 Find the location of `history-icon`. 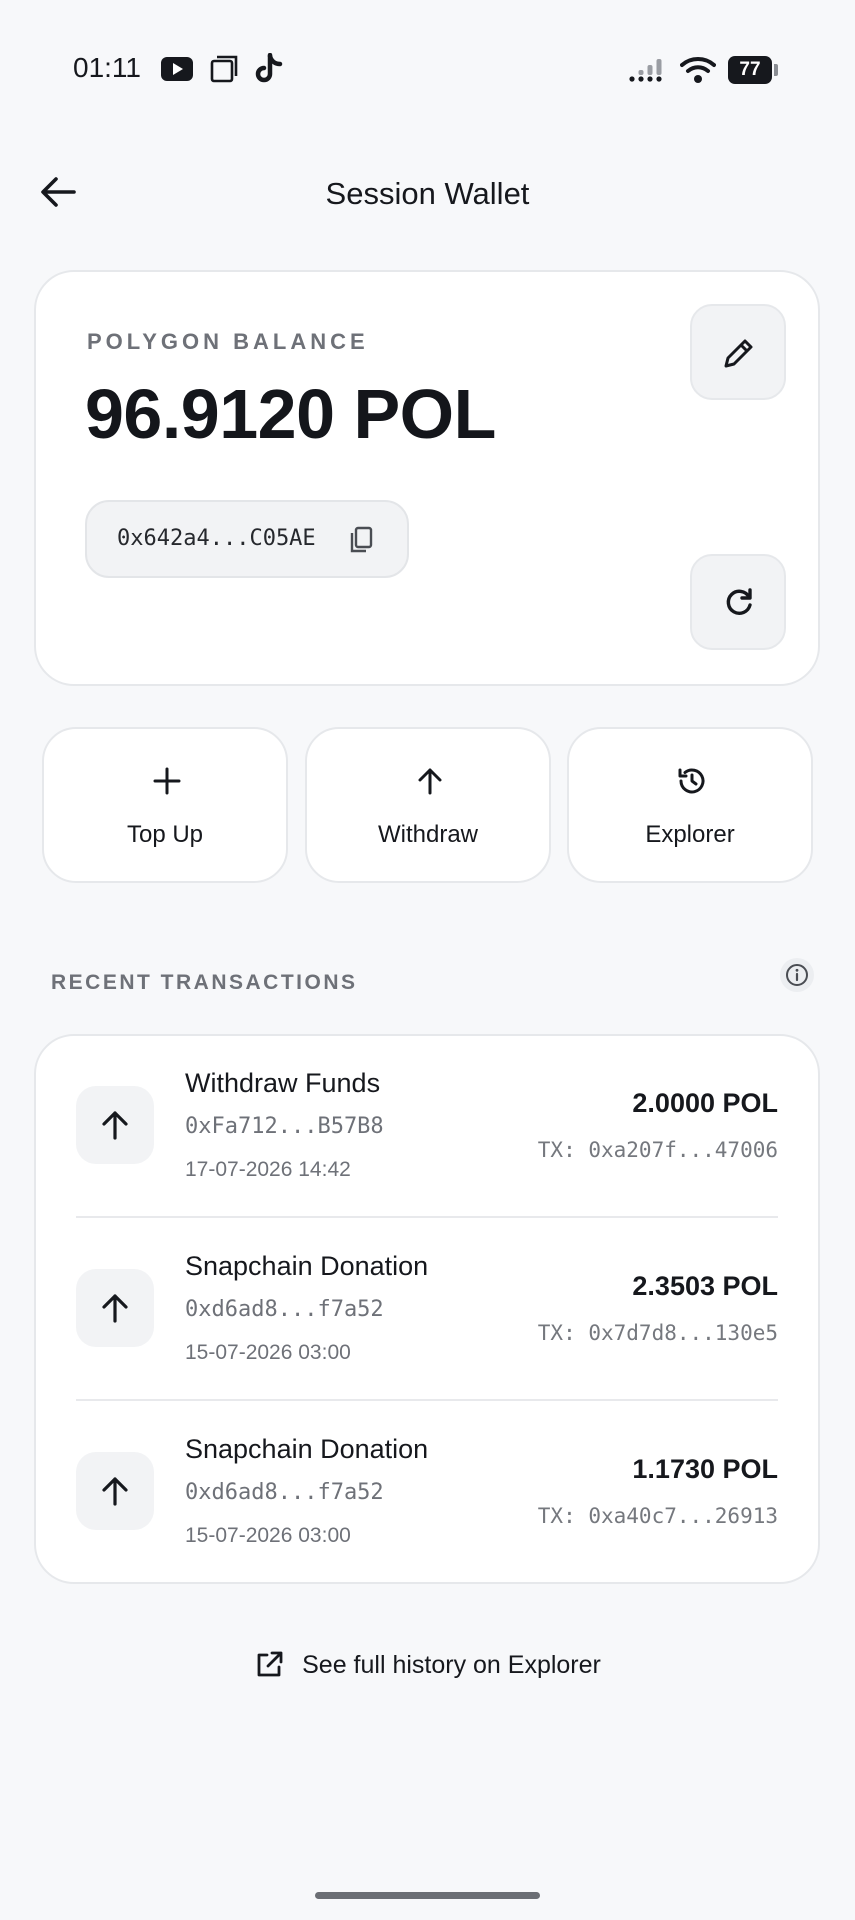

history-icon is located at coordinates (691, 781).